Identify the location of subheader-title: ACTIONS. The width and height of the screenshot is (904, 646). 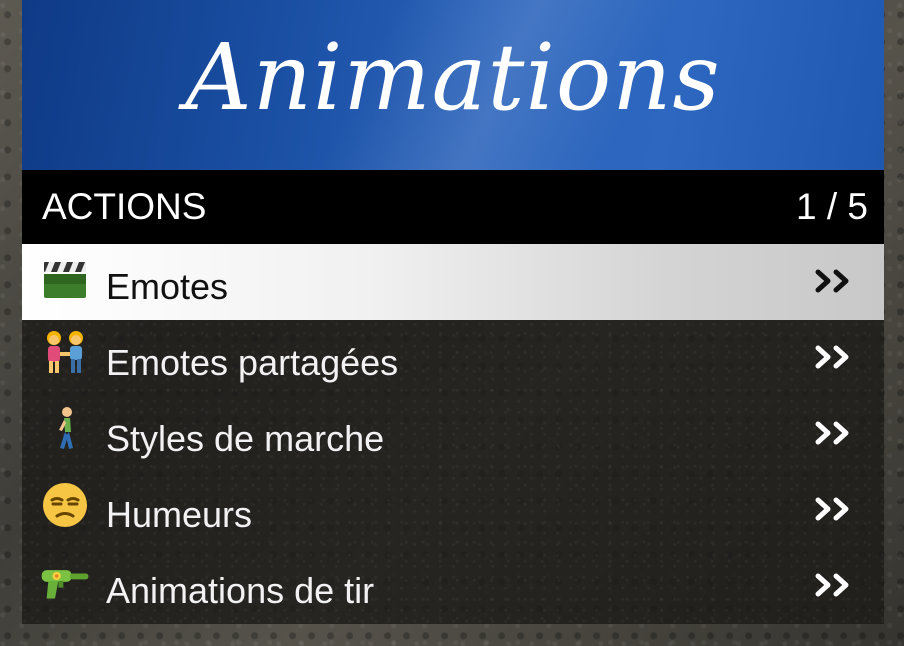
(124, 206).